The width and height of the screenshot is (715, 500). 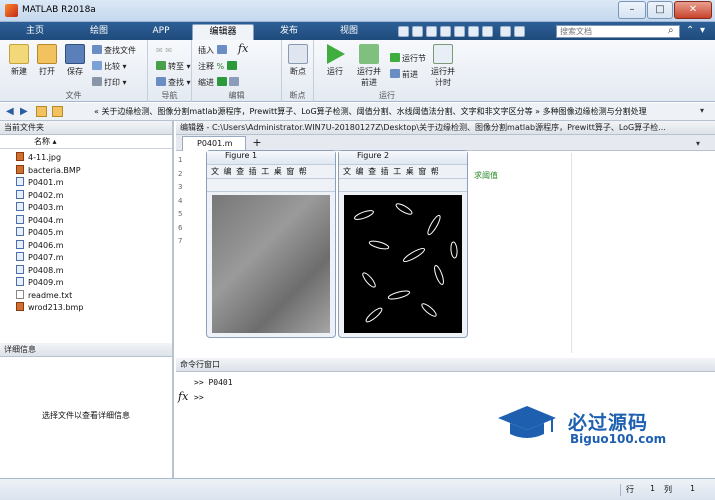 What do you see at coordinates (40, 195) in the screenshot?
I see `file-item: P0402.m` at bounding box center [40, 195].